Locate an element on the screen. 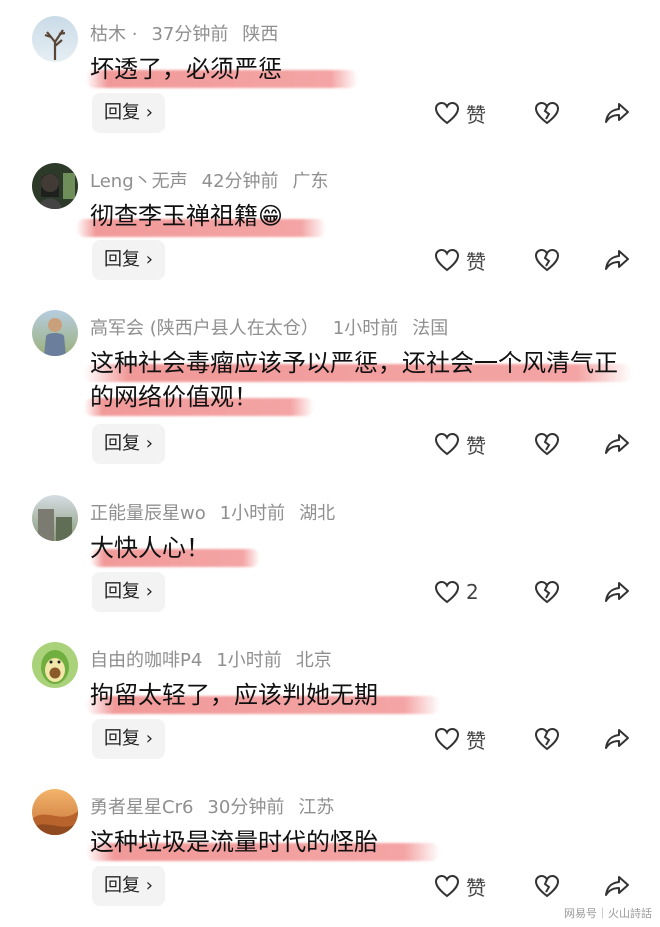 The image size is (660, 927). like-button: 2 is located at coordinates (484, 592).